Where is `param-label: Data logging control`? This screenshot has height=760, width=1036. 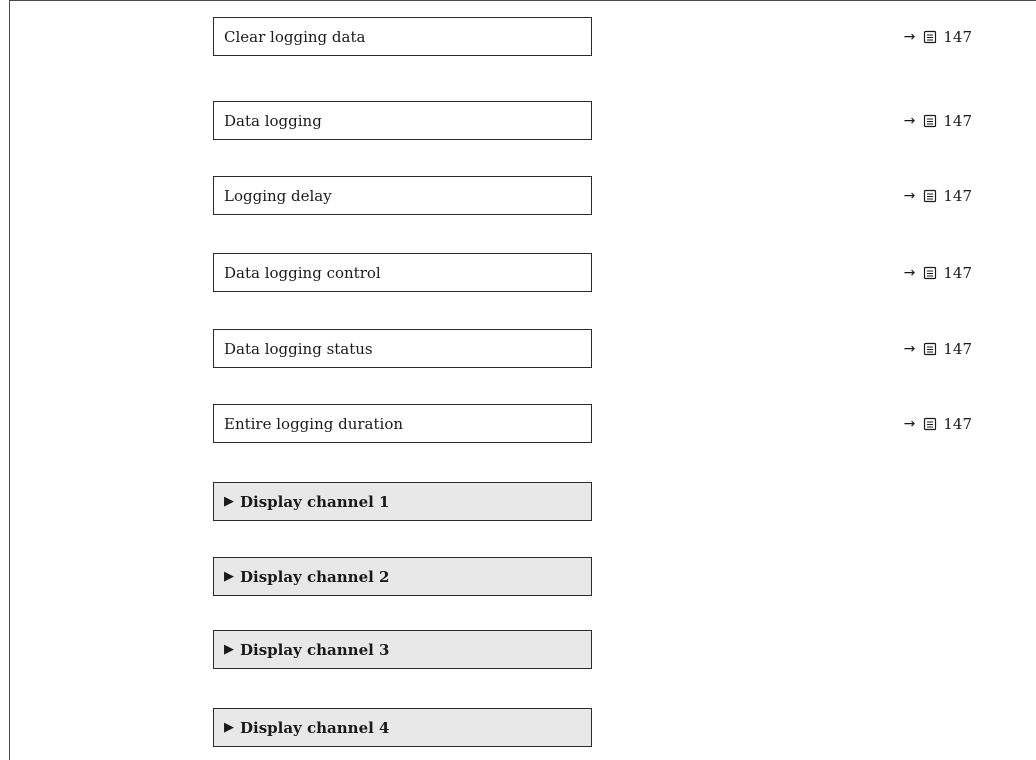
param-label: Data logging control is located at coordinates (302, 272).